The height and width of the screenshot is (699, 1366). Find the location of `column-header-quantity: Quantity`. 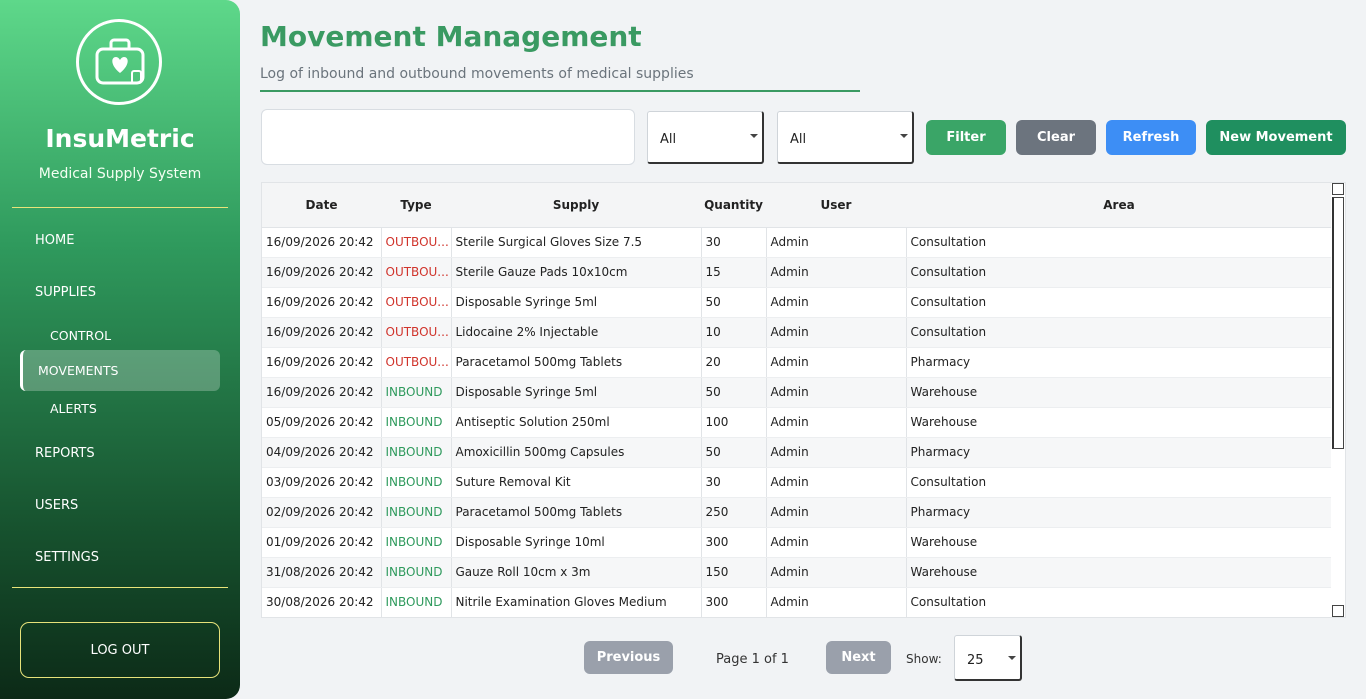

column-header-quantity: Quantity is located at coordinates (733, 205).